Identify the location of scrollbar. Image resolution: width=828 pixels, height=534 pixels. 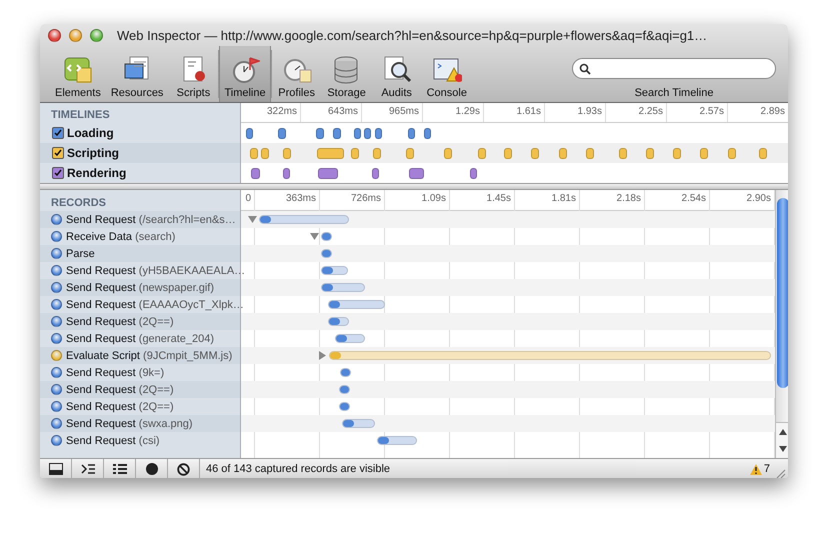
(781, 324).